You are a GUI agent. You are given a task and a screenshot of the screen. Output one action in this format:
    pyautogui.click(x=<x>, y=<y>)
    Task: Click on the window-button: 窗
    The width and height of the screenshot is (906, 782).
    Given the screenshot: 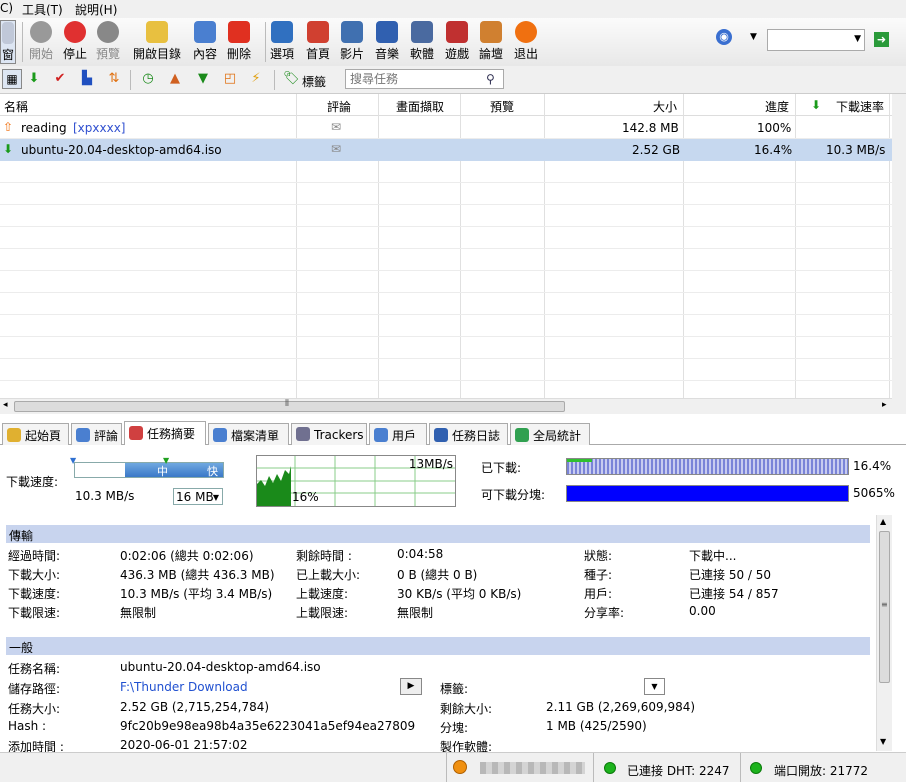 What is the action you would take?
    pyautogui.click(x=8, y=42)
    